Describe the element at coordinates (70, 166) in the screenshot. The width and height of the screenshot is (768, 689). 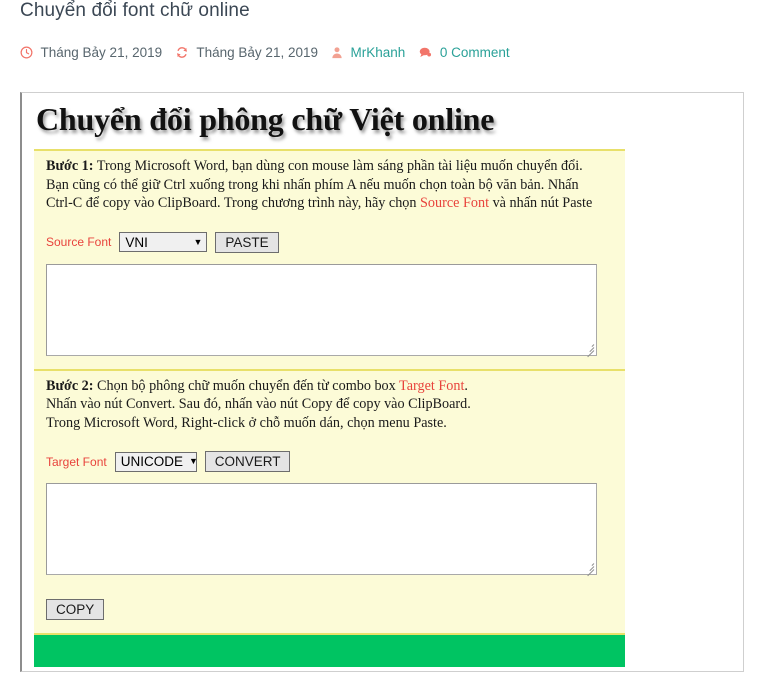
I see `step1-label: Bước 1:` at that location.